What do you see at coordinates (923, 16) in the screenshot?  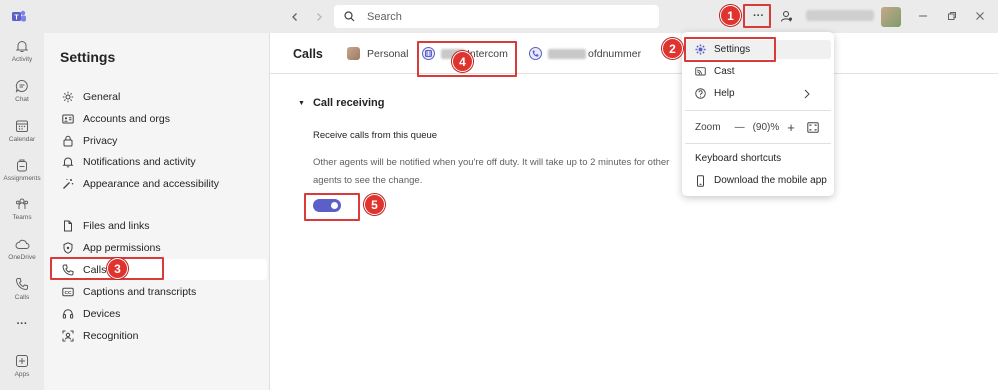 I see `minimize-icon` at bounding box center [923, 16].